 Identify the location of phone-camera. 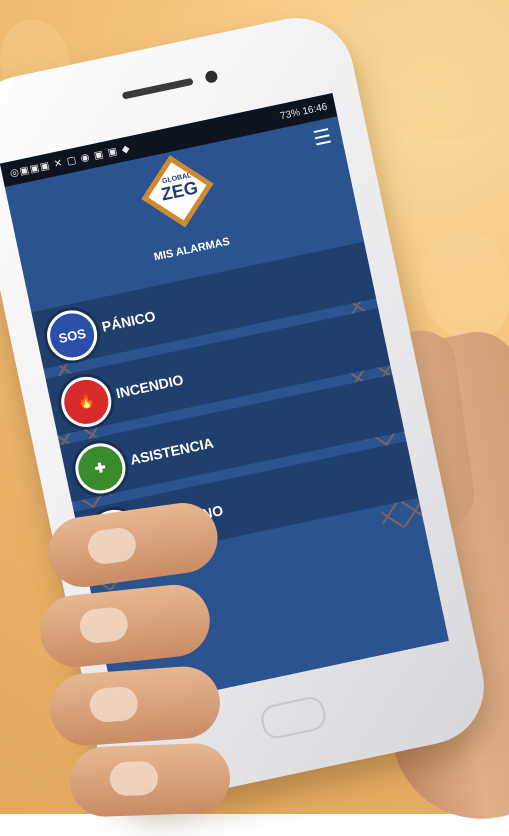
(211, 76).